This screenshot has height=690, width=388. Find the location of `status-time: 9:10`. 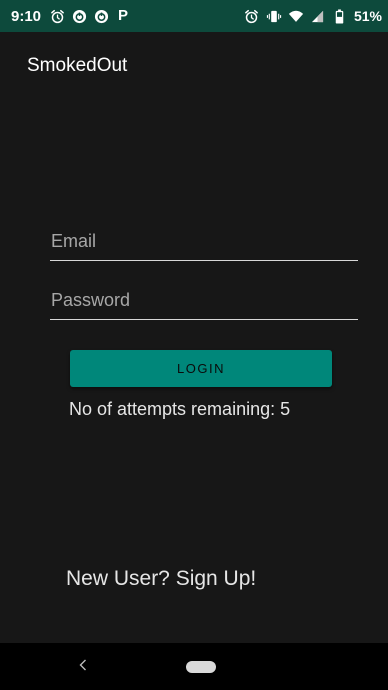

status-time: 9:10 is located at coordinates (26, 16).